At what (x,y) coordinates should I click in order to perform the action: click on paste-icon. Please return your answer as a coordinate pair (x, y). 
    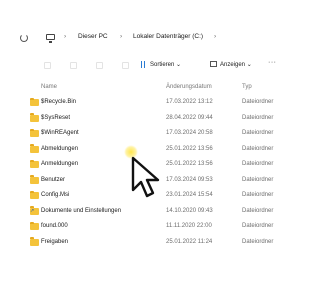
    Looking at the image, I should click on (99, 65).